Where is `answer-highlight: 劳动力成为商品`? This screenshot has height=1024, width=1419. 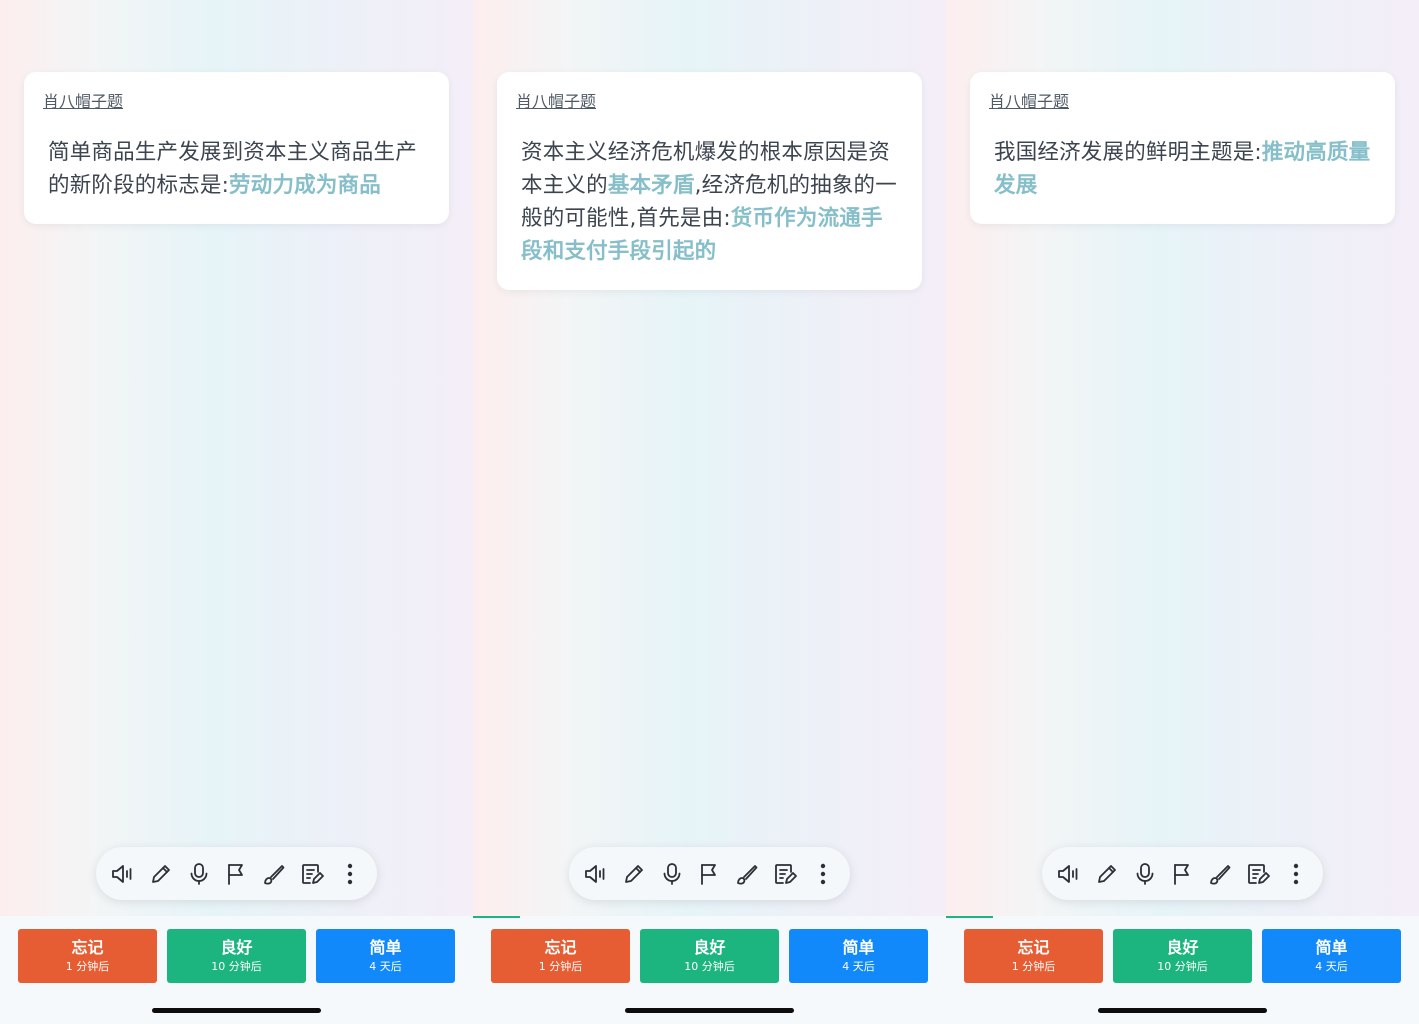
answer-highlight: 劳动力成为商品 is located at coordinates (305, 185).